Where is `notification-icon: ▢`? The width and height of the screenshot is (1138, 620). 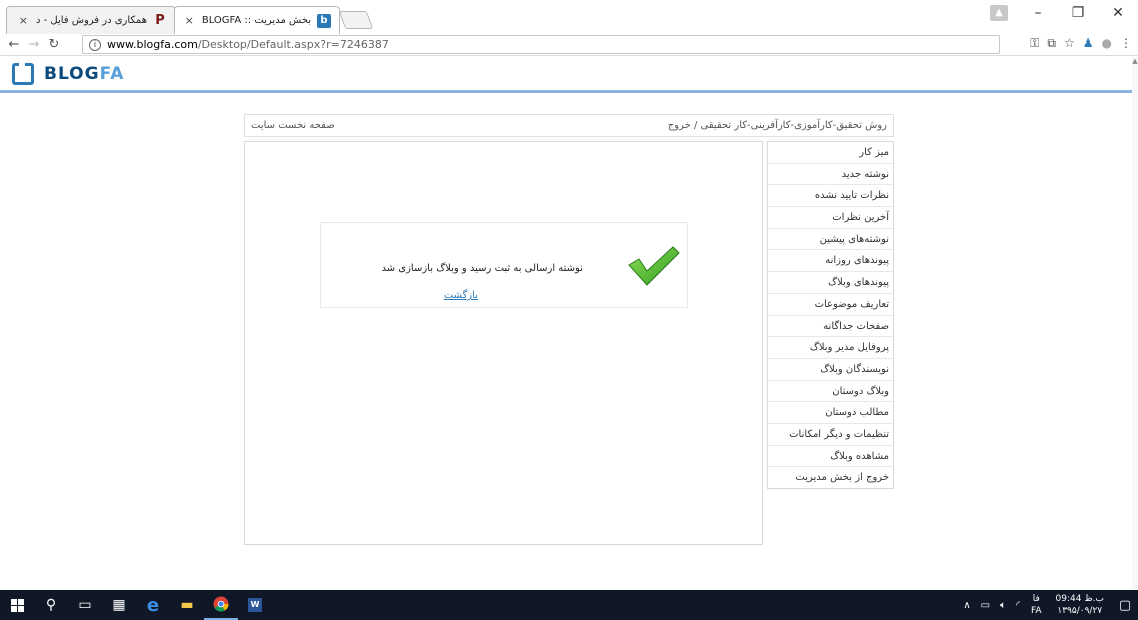 notification-icon: ▢ is located at coordinates (1125, 605).